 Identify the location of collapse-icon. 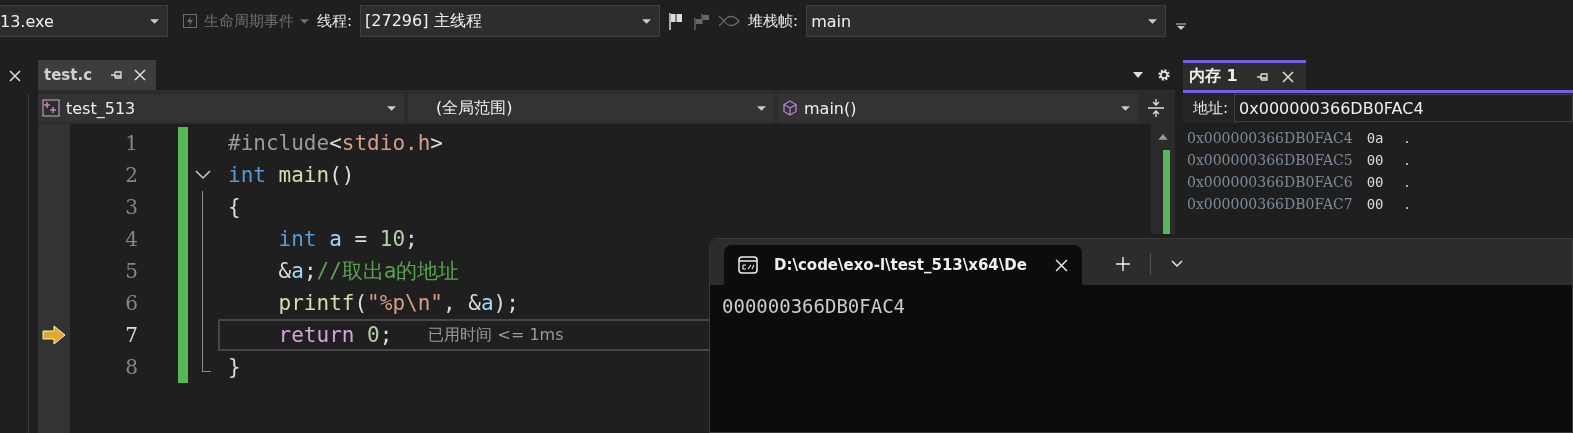
(203, 175).